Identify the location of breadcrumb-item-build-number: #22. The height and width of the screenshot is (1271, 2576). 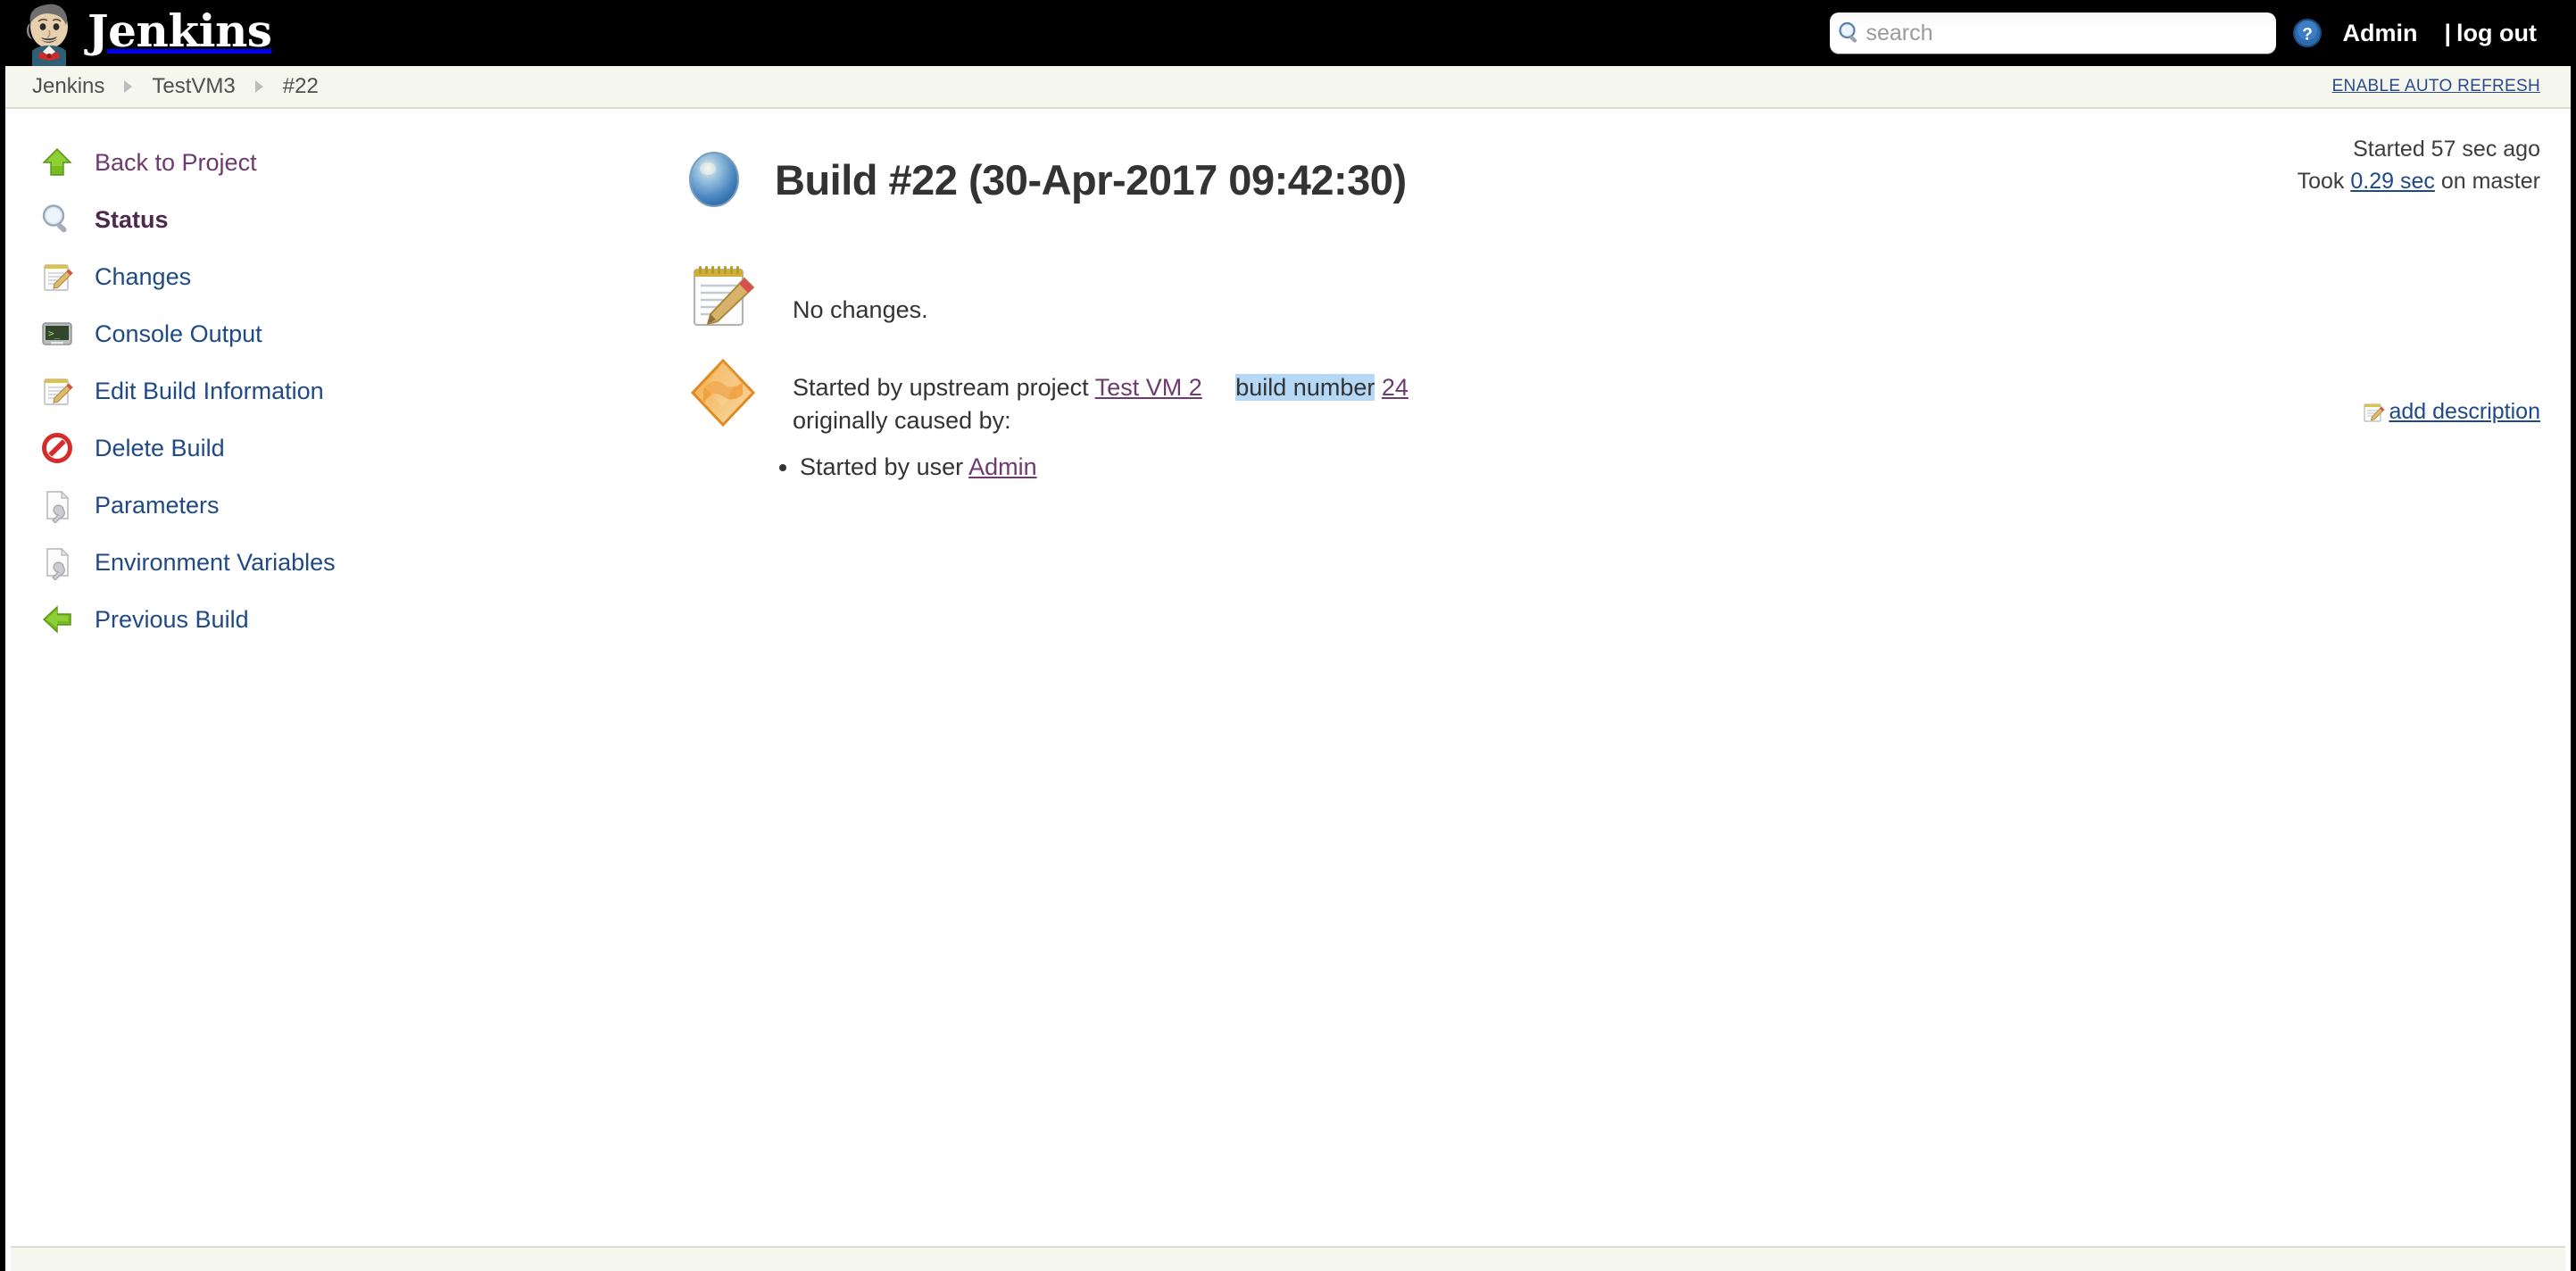
(301, 86).